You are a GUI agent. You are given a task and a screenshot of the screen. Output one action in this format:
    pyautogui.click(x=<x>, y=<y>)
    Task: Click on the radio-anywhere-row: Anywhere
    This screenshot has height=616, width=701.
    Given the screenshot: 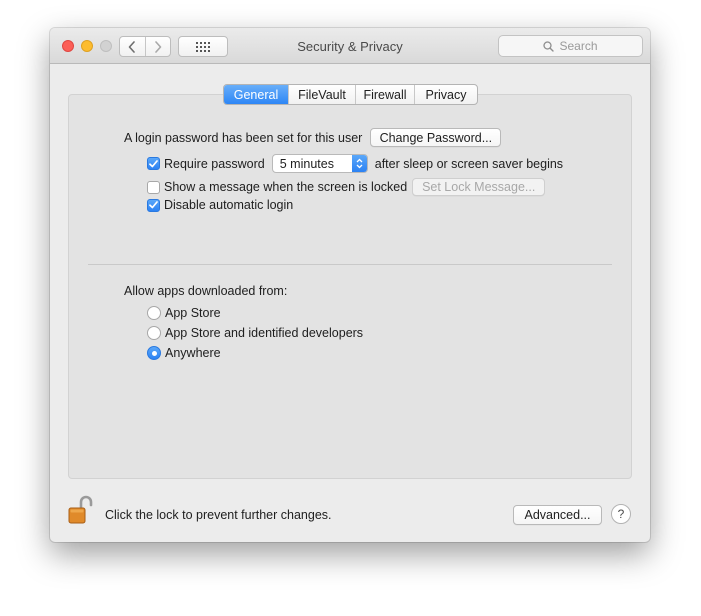 What is the action you would take?
    pyautogui.click(x=184, y=353)
    